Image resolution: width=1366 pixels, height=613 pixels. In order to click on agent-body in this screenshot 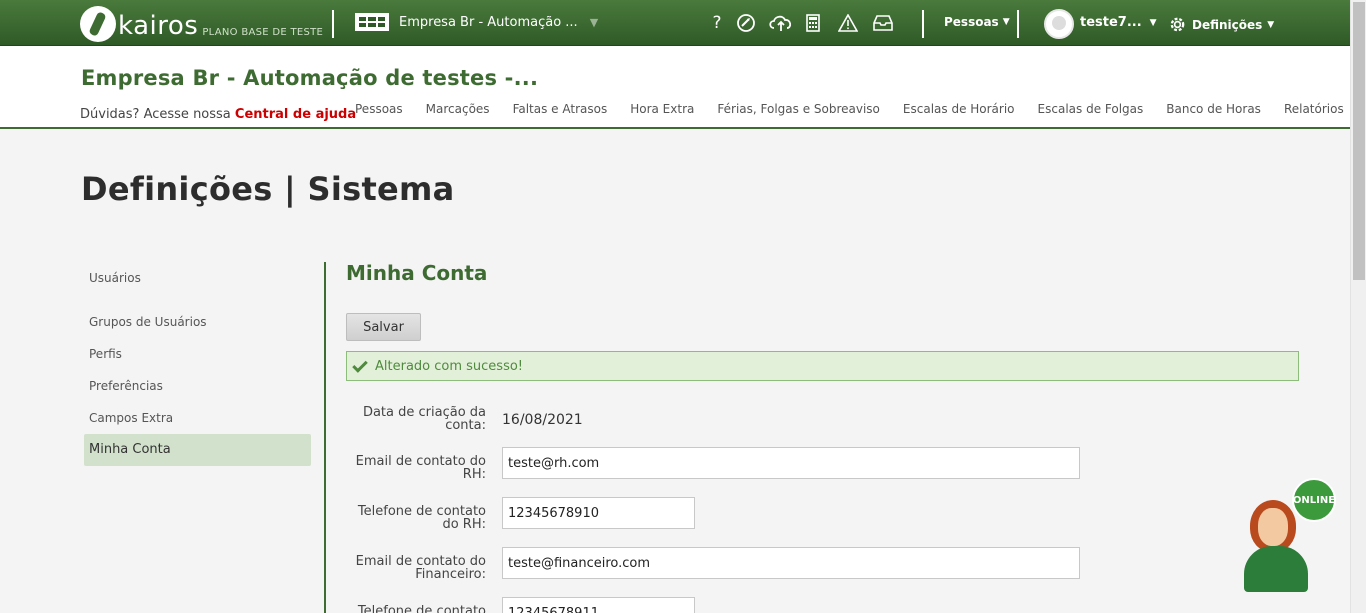, I will do `click(1276, 569)`.